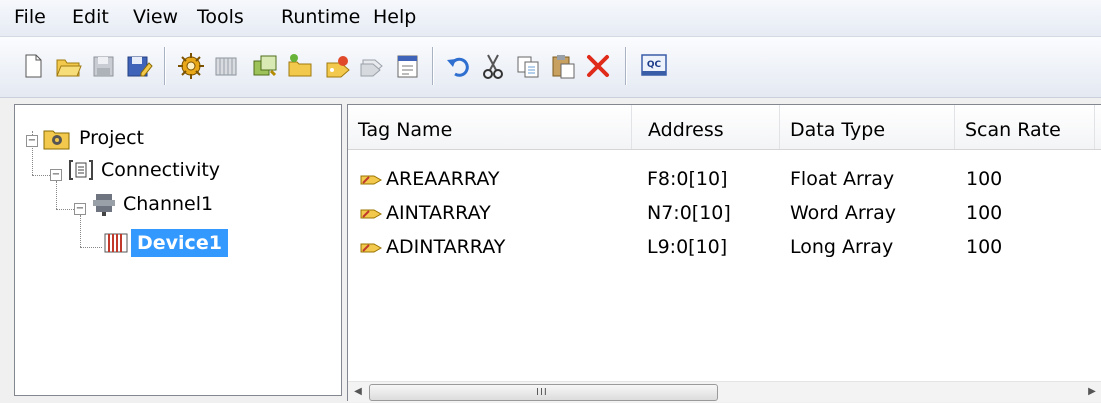 This screenshot has width=1101, height=403. I want to click on menu-file: File, so click(30, 17).